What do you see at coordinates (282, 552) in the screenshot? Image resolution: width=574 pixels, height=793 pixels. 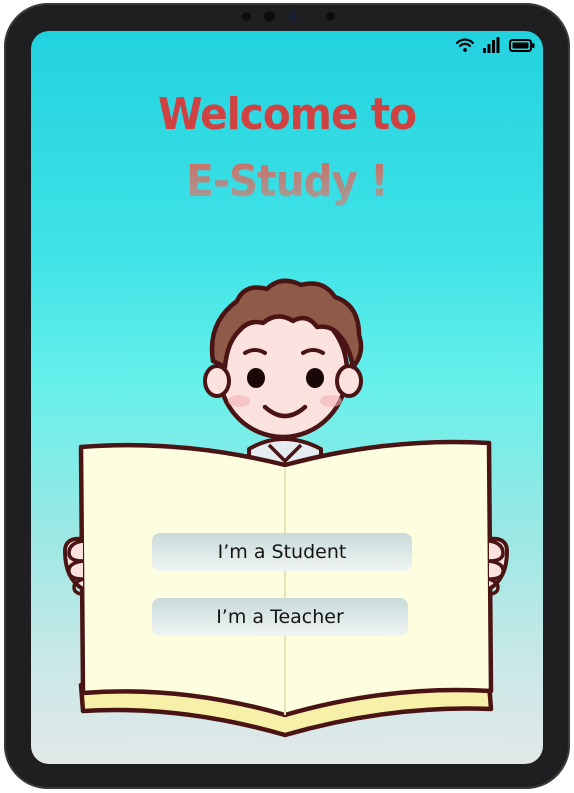 I see `student-role-button: I’m a Student` at bounding box center [282, 552].